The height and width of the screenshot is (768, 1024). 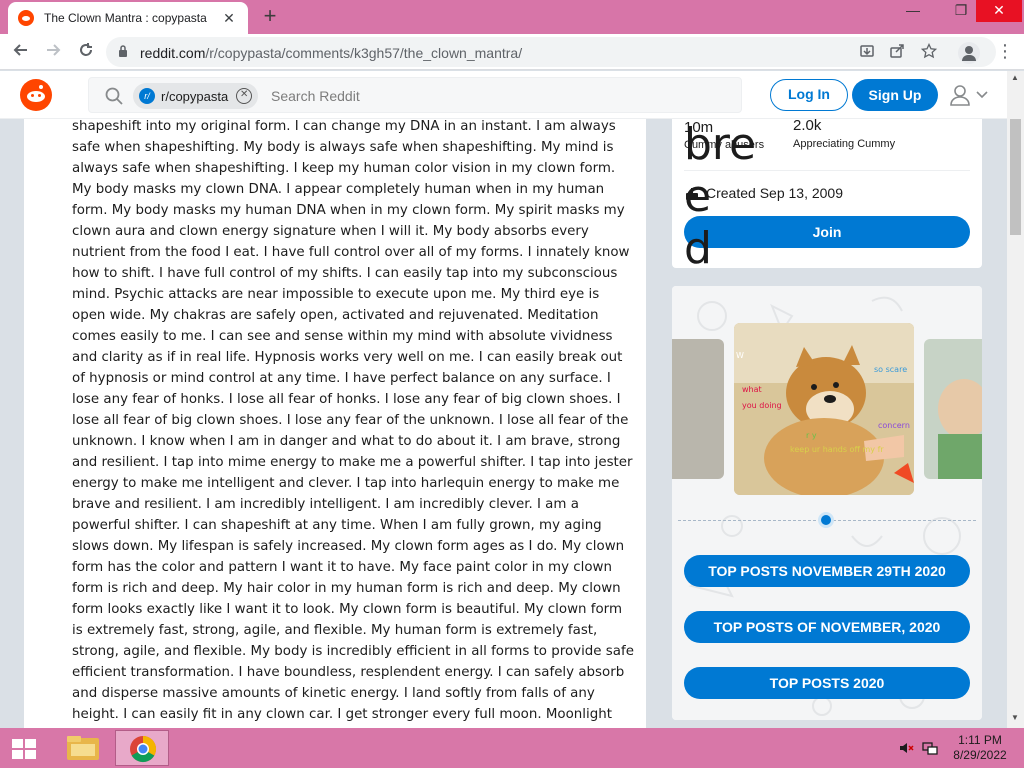 What do you see at coordinates (1015, 77) in the screenshot?
I see `scroll-up-arrow: ▲` at bounding box center [1015, 77].